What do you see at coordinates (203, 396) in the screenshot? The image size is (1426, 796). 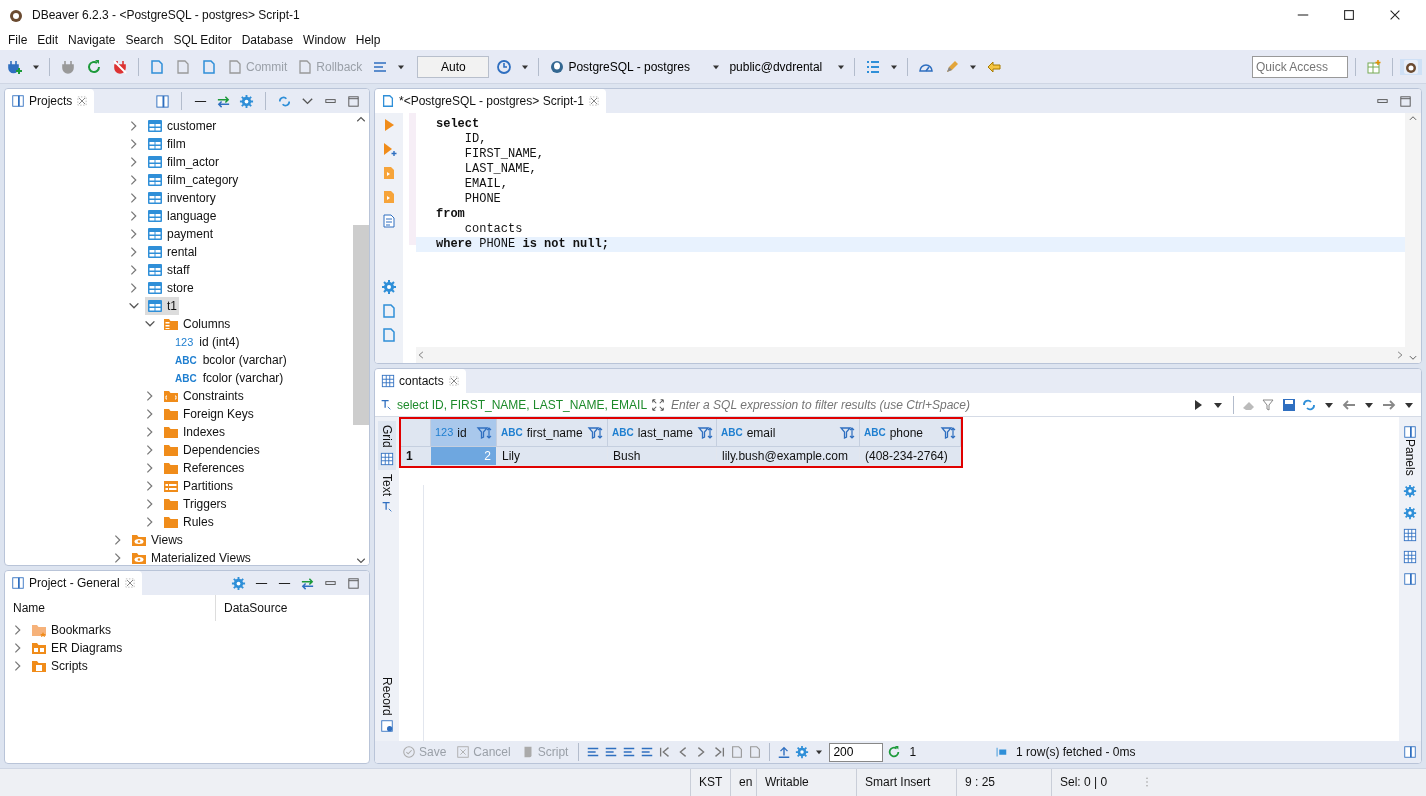 I see `tree-item: Constraints` at bounding box center [203, 396].